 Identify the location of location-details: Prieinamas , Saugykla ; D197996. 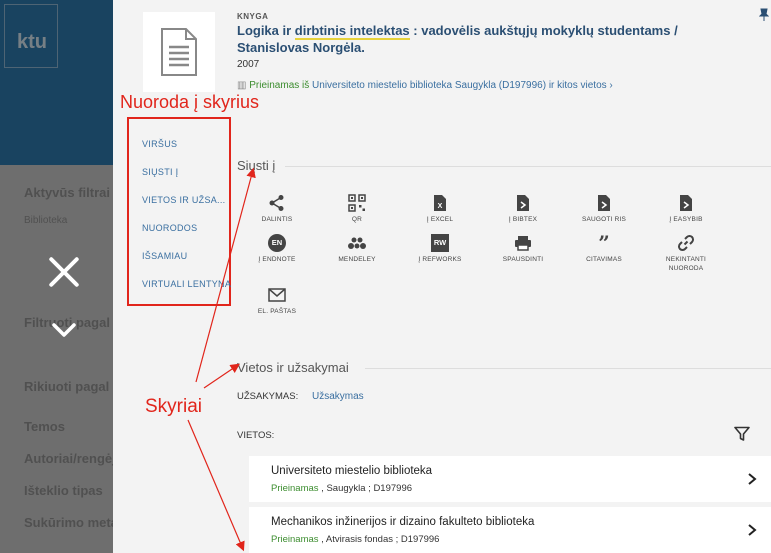
(342, 488).